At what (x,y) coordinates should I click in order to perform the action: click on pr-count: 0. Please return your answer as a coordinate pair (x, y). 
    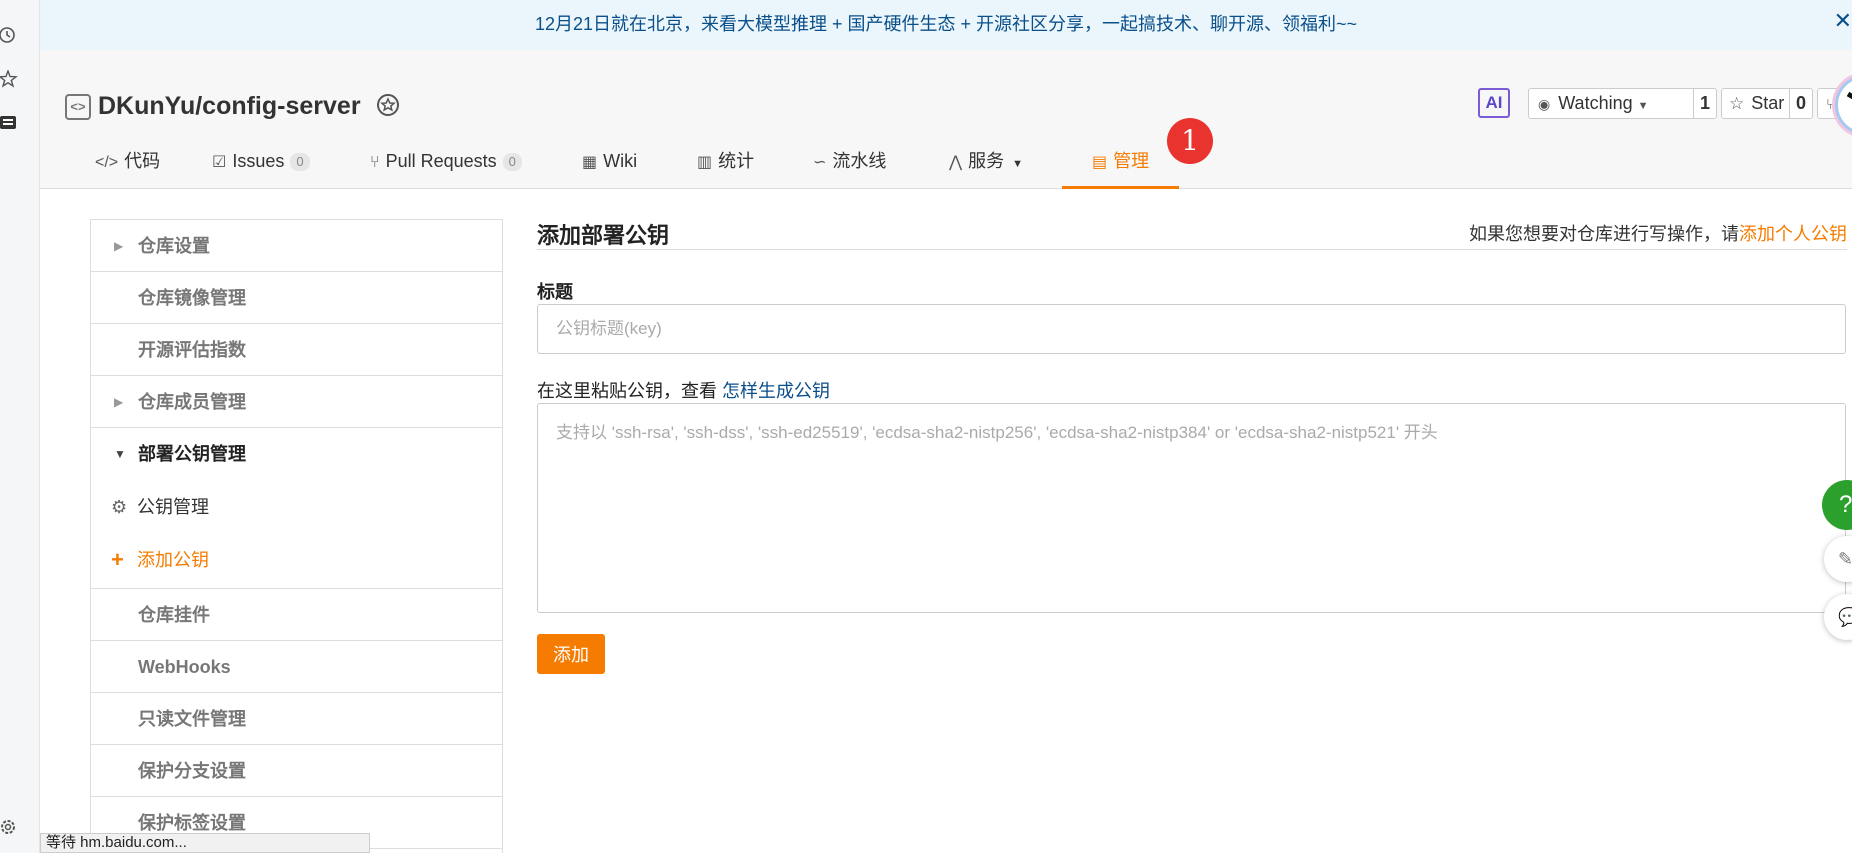
    Looking at the image, I should click on (512, 162).